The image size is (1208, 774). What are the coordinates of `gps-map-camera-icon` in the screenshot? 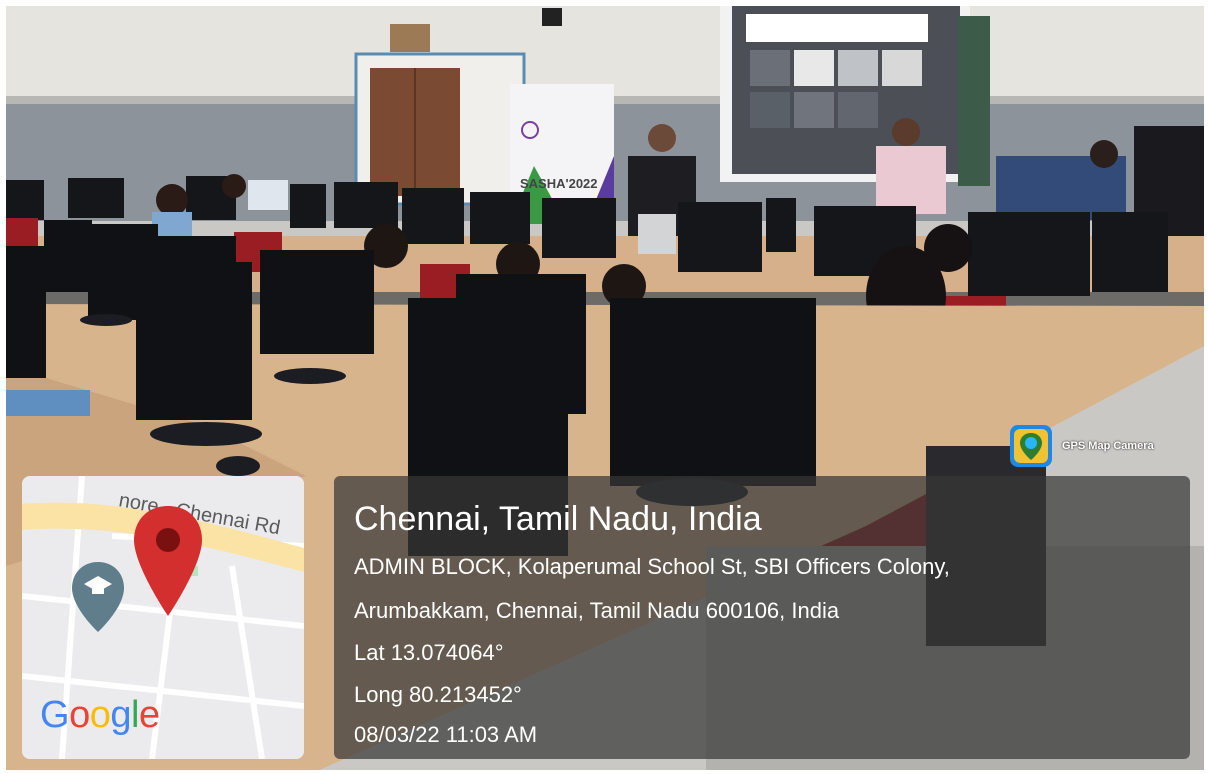 It's located at (1031, 446).